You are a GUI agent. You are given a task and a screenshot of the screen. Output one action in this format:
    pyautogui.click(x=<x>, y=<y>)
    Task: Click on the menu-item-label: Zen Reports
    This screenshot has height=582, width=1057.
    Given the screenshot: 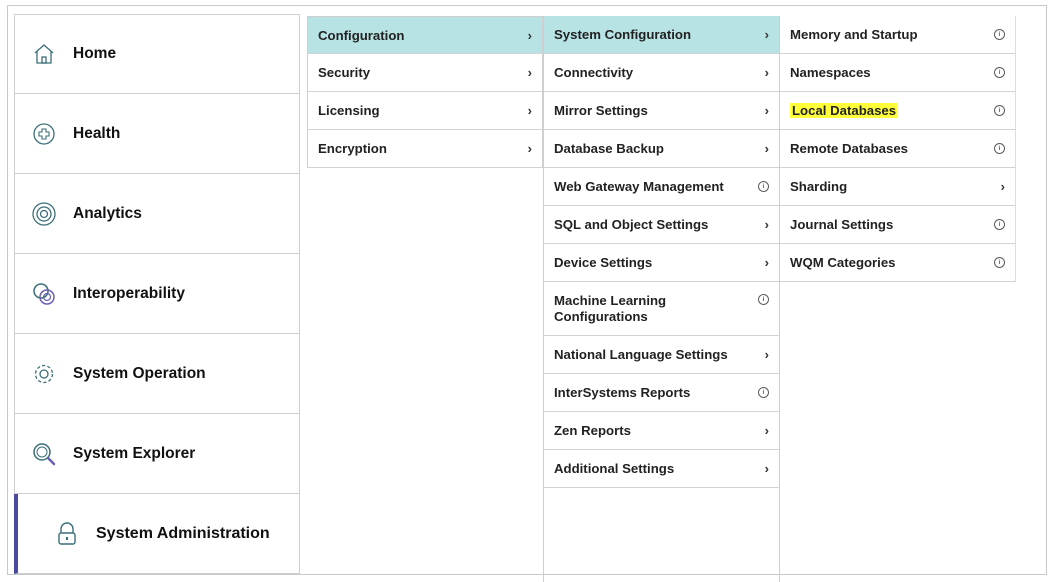 What is the action you would take?
    pyautogui.click(x=592, y=430)
    